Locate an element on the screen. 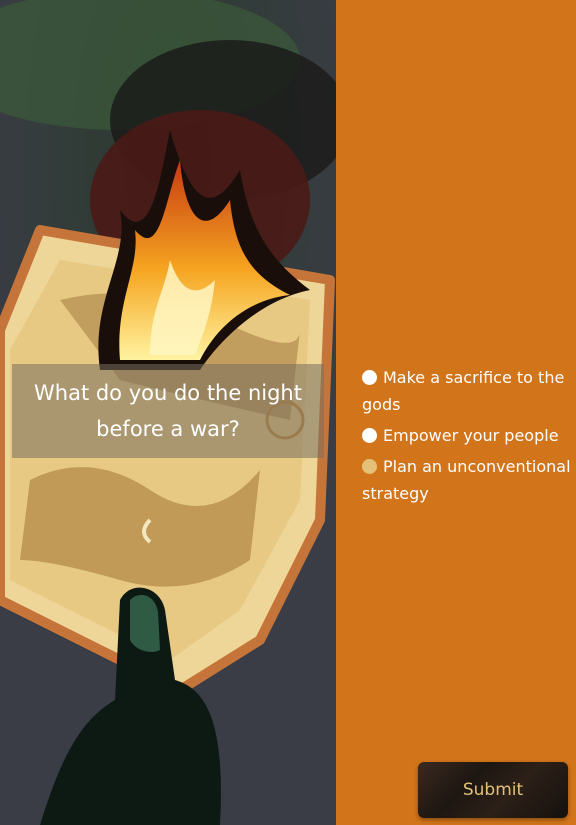 This screenshot has width=576, height=825. option-sacrifice: Make a sacrifice to the gods is located at coordinates (467, 391).